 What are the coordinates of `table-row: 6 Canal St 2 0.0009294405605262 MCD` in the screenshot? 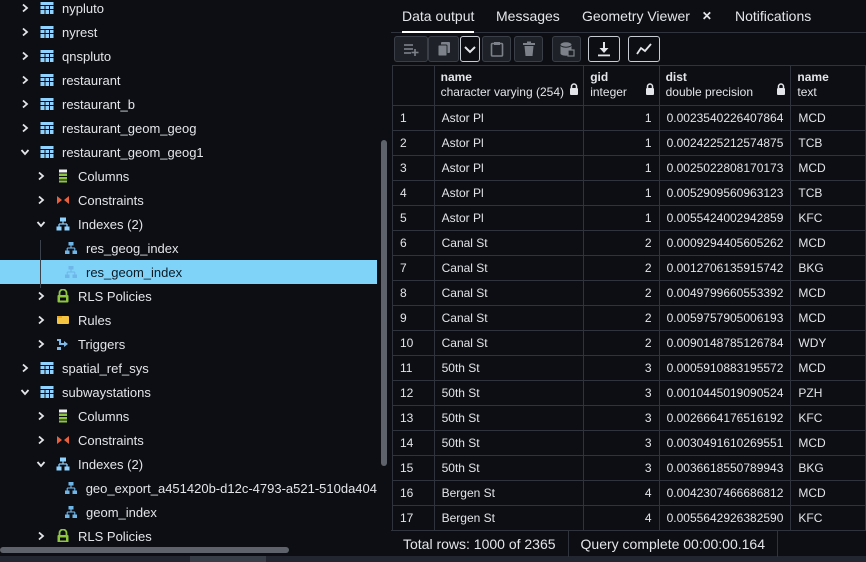 It's located at (629, 243).